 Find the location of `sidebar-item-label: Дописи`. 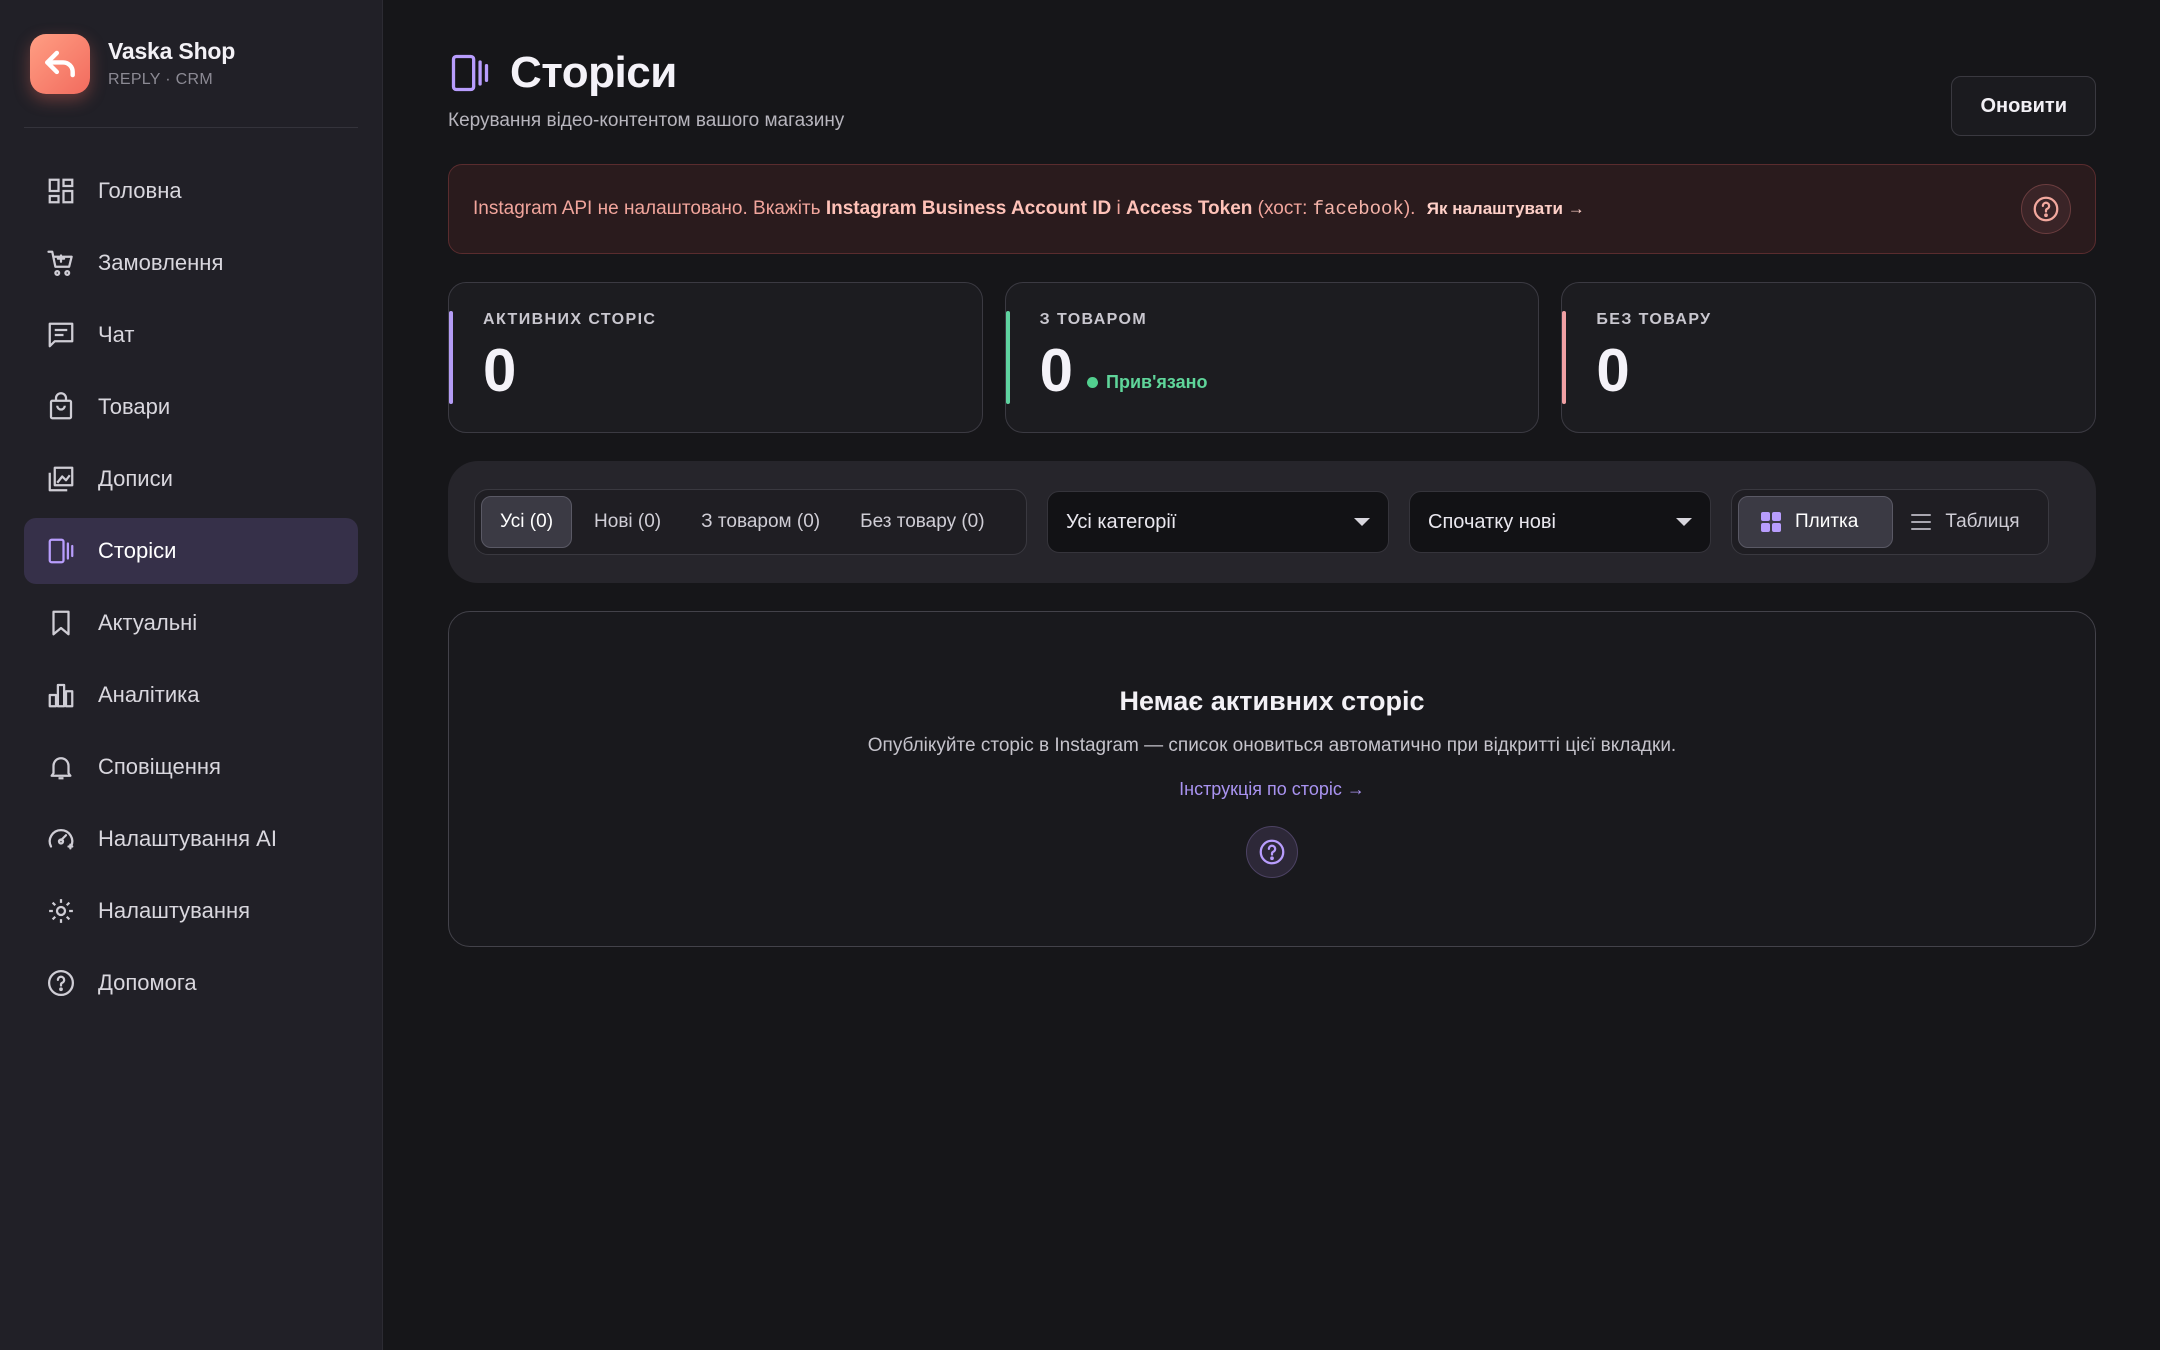

sidebar-item-label: Дописи is located at coordinates (135, 478).